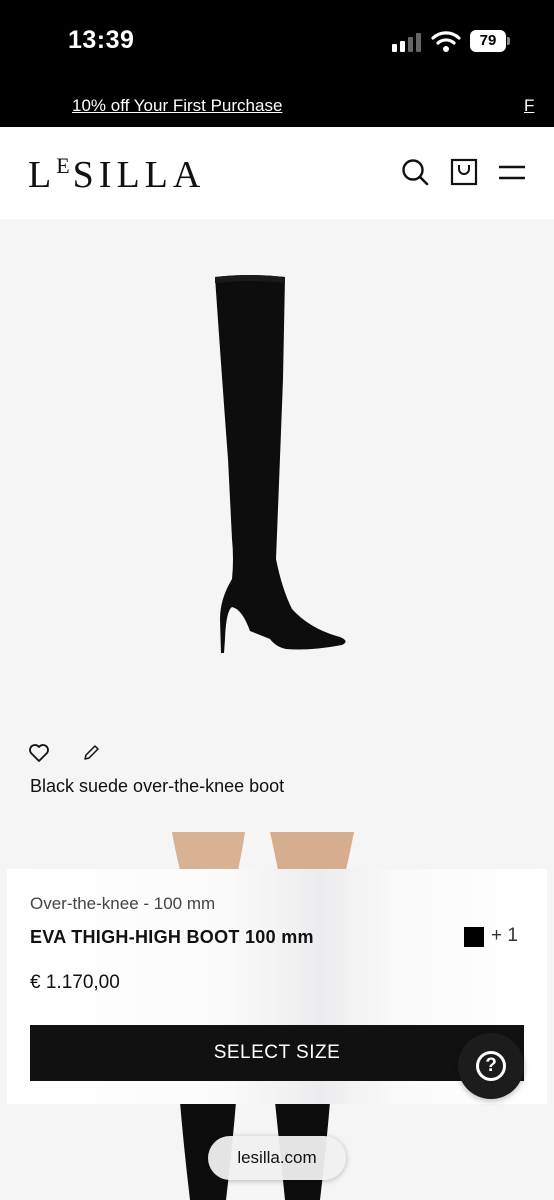  What do you see at coordinates (446, 41) in the screenshot?
I see `wifi-icon` at bounding box center [446, 41].